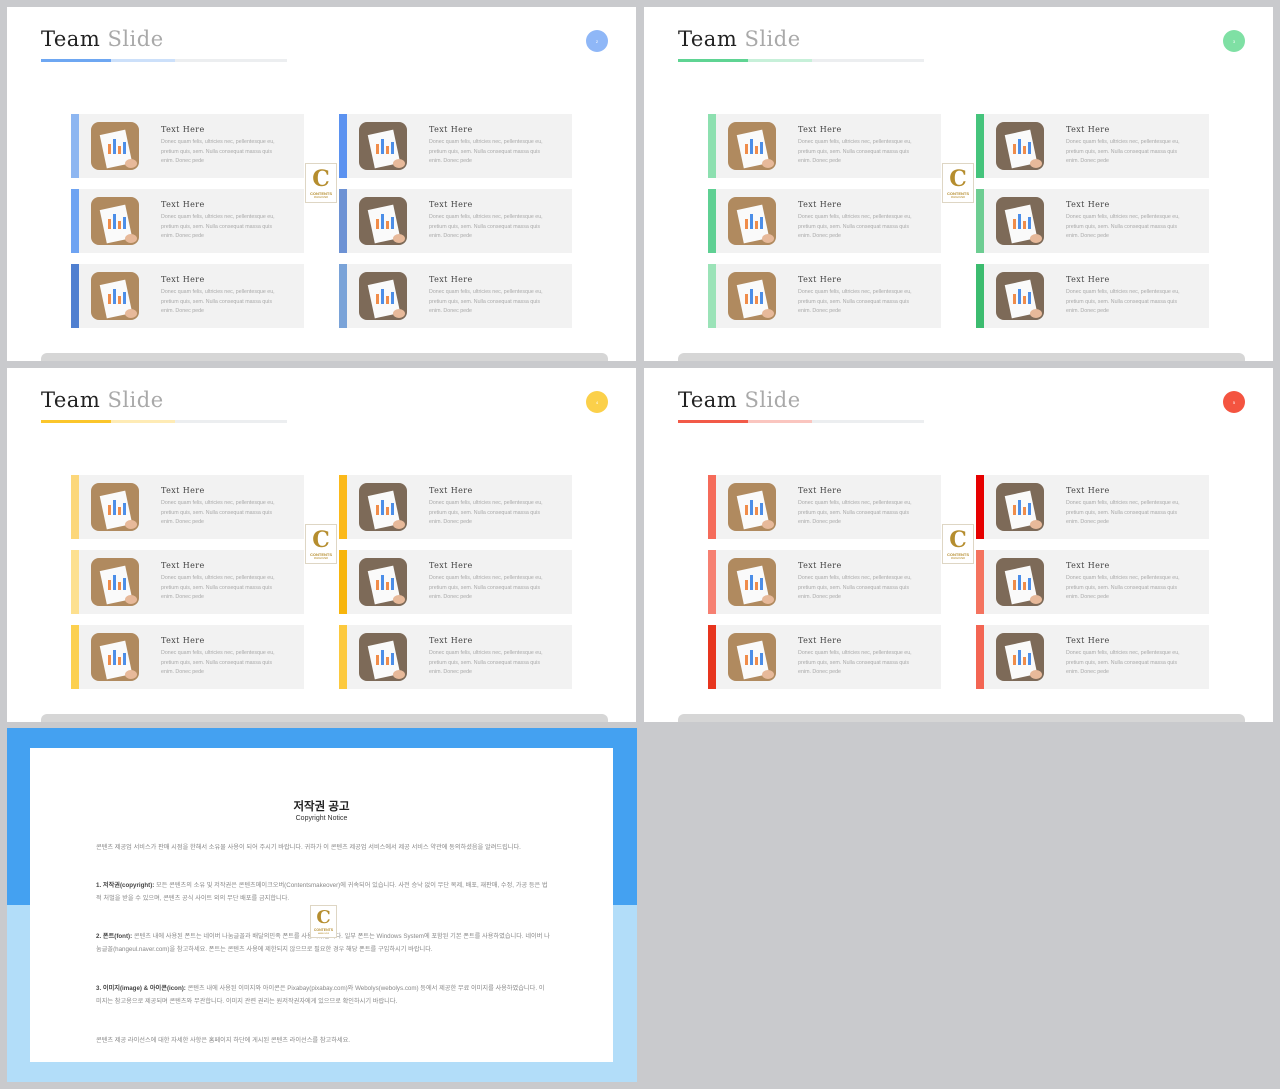 This screenshot has width=1280, height=1089. Describe the element at coordinates (958, 197) in the screenshot. I see `logo-sub: MAKEOVER` at that location.